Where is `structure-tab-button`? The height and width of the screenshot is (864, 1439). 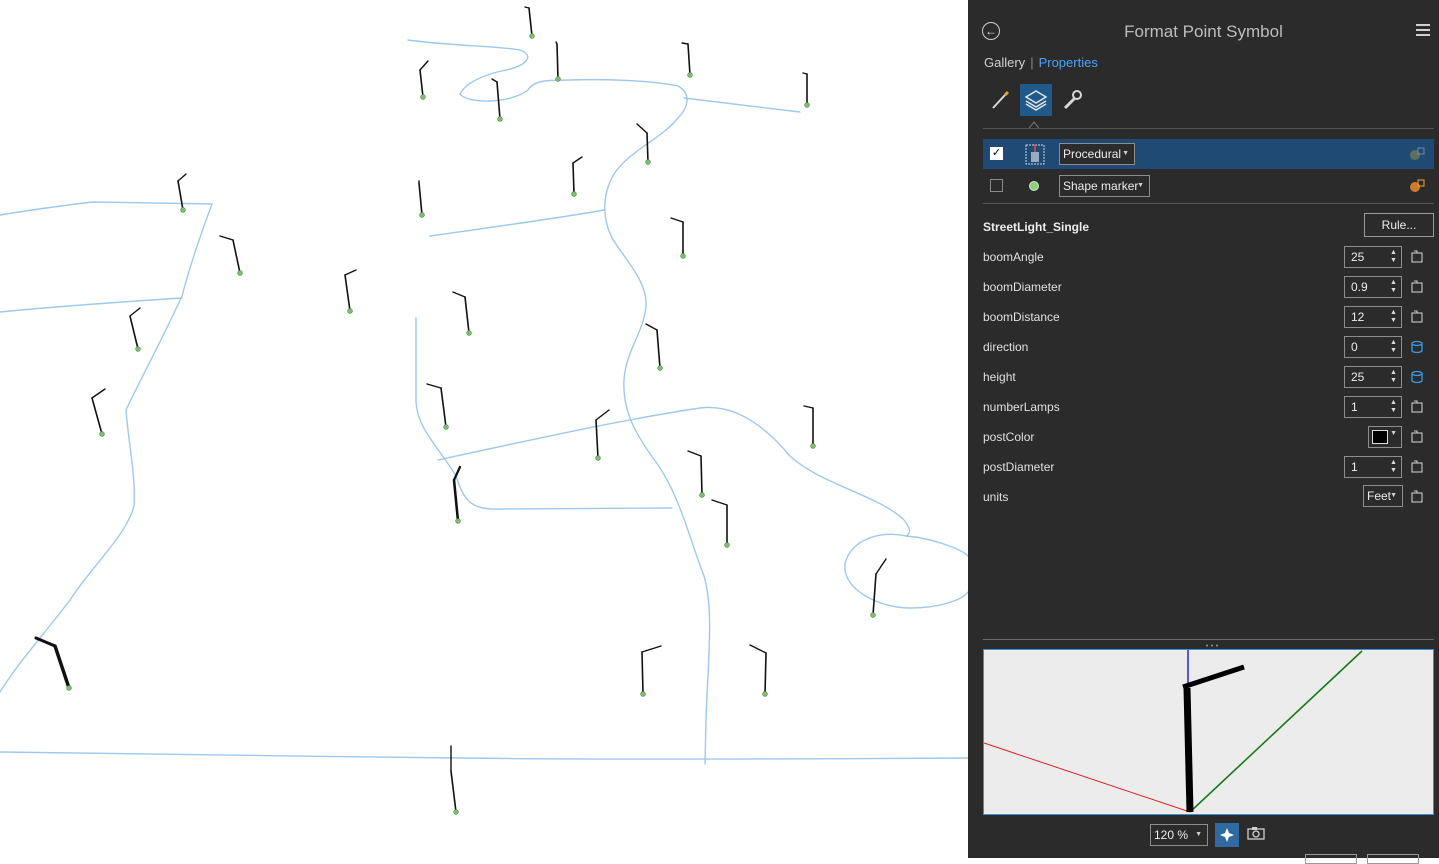
structure-tab-button is located at coordinates (1072, 100).